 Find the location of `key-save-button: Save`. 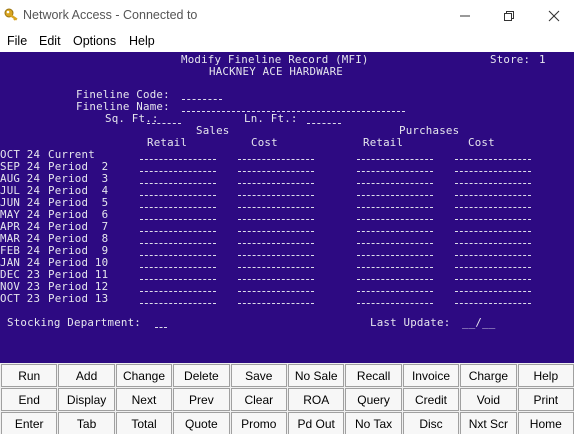

key-save-button: Save is located at coordinates (258, 375).